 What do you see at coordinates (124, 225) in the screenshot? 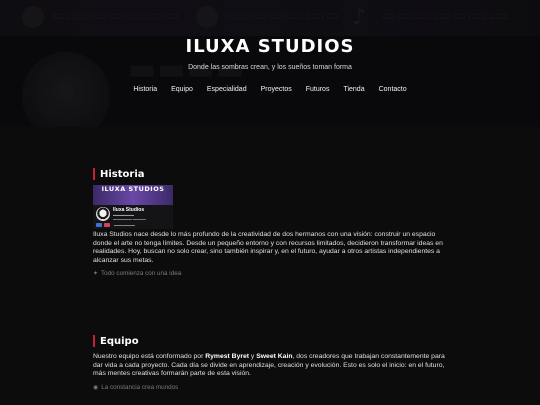
I see `profile-tag-text: ▬▬▬▬▬▬▬` at bounding box center [124, 225].